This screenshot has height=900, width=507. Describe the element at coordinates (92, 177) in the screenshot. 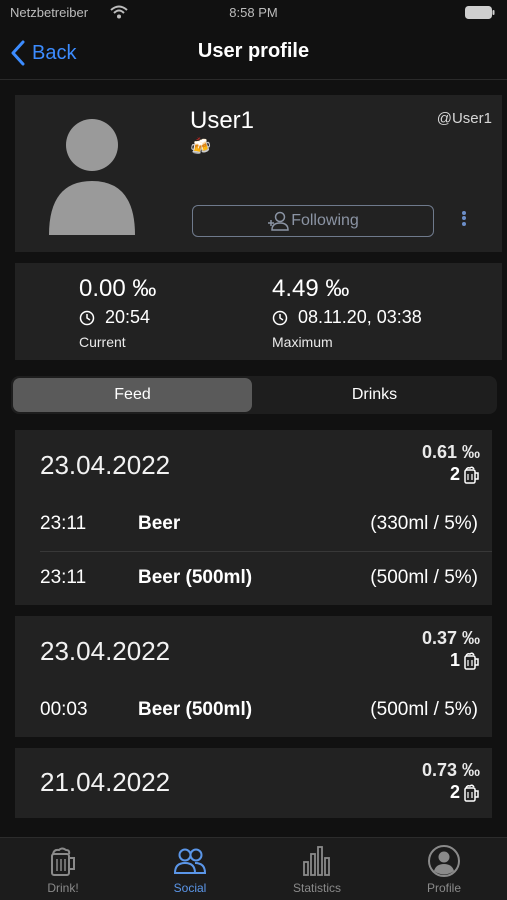

I see `avatar-placeholder-icon` at that location.